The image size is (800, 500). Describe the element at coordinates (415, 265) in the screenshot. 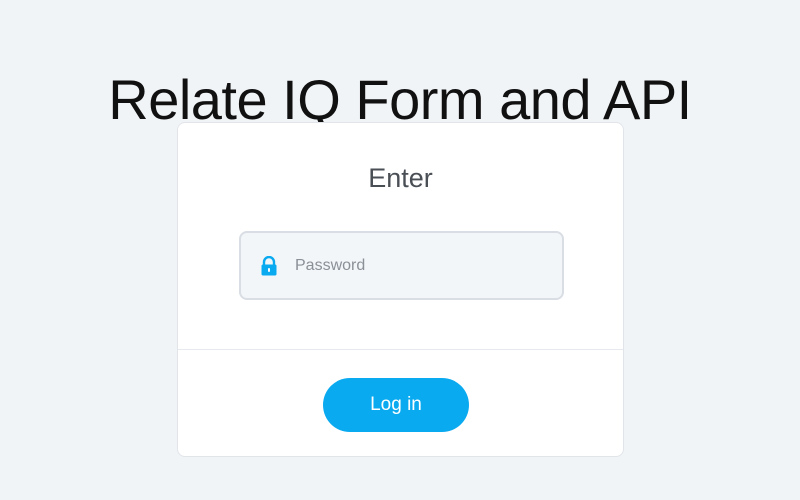

I see `password-input` at that location.